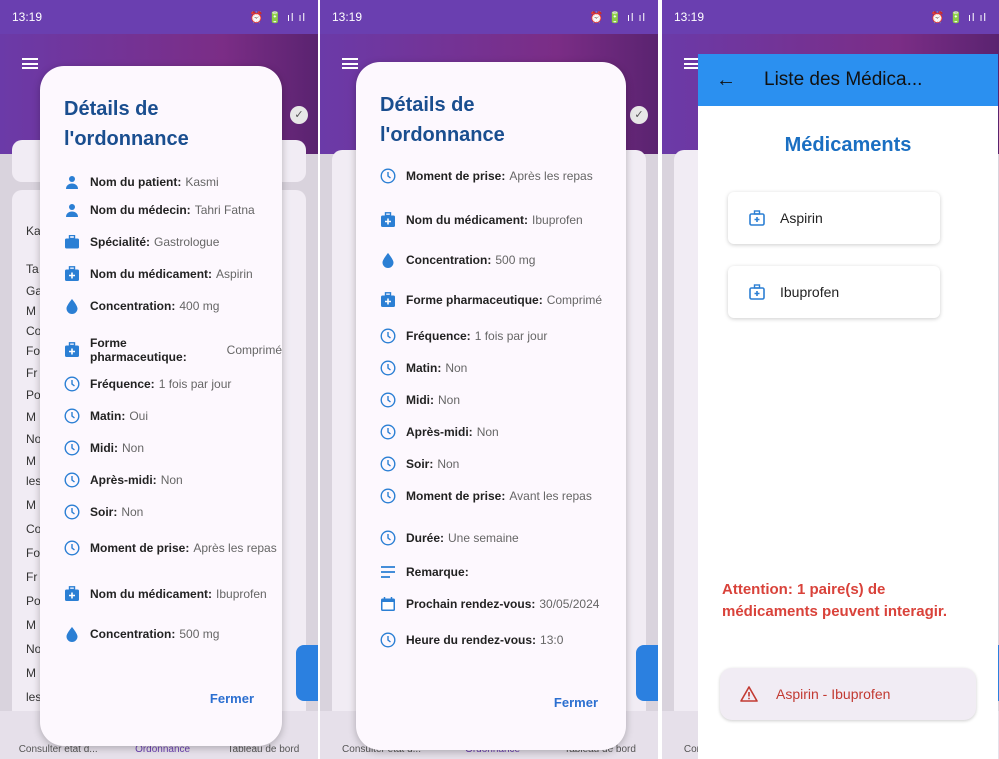 This screenshot has width=999, height=759. I want to click on medication-name: Ibuprofen, so click(810, 292).